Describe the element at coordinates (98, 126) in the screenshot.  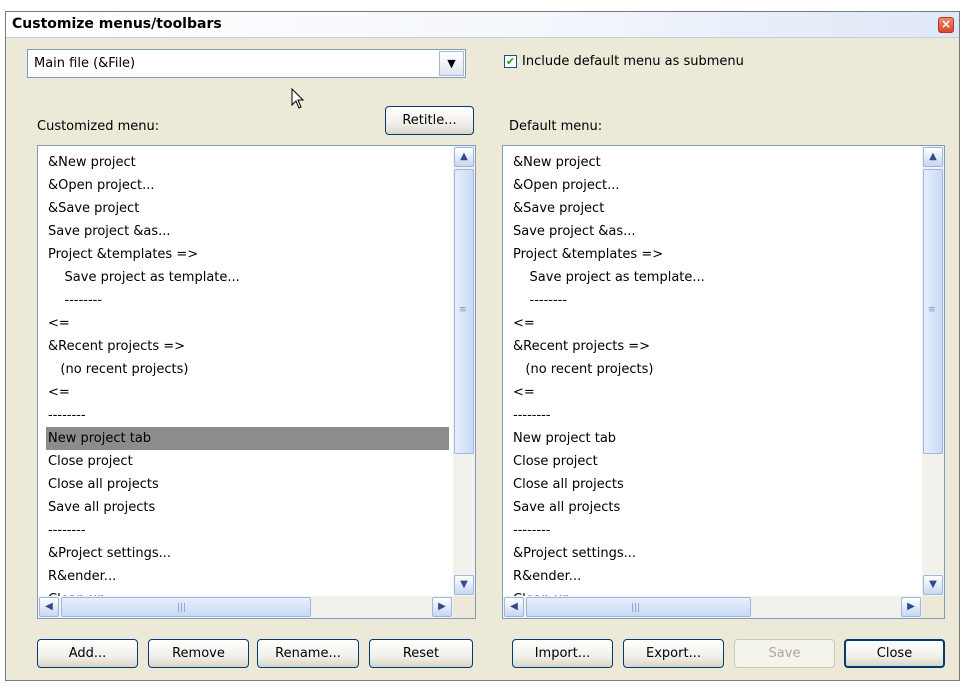
I see `customized-menu-label: Customized menu:` at that location.